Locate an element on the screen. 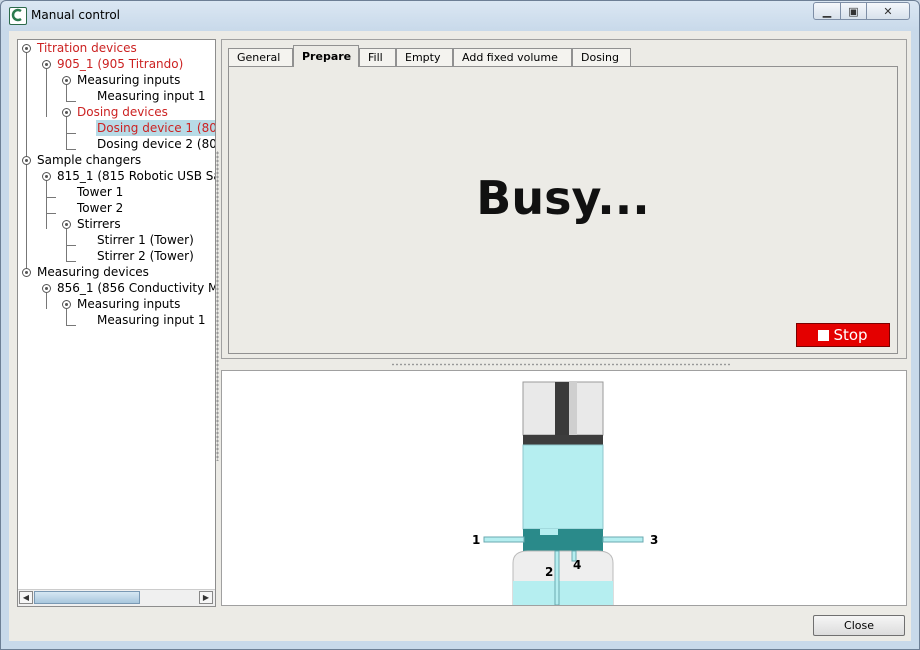 This screenshot has height=650, width=920. tree-horizontal-scrollbar: ◀ ▶ is located at coordinates (116, 597).